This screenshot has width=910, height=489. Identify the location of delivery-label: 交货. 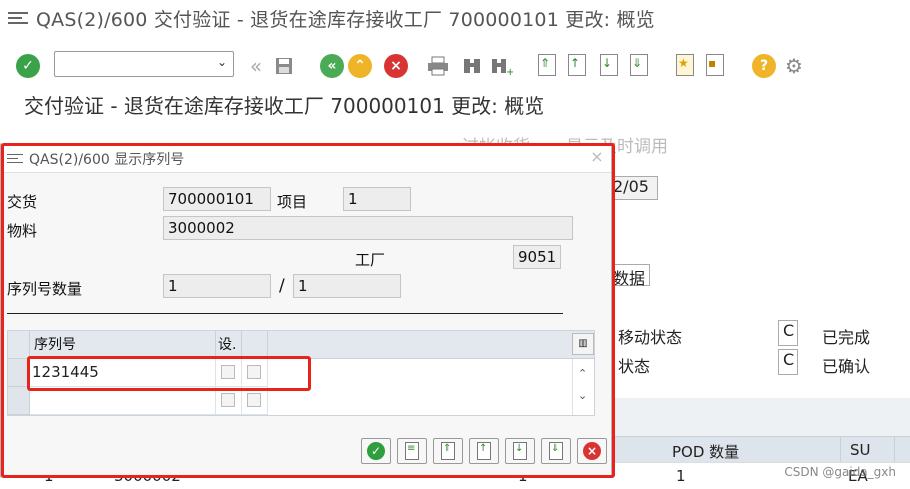
(22, 202).